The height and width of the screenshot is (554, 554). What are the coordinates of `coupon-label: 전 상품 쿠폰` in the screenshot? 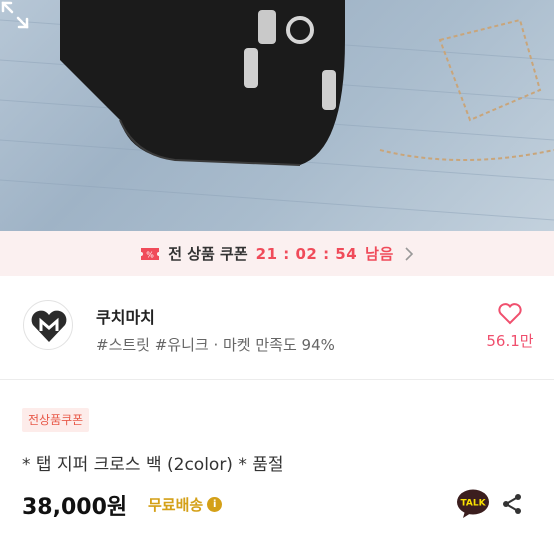 It's located at (208, 254).